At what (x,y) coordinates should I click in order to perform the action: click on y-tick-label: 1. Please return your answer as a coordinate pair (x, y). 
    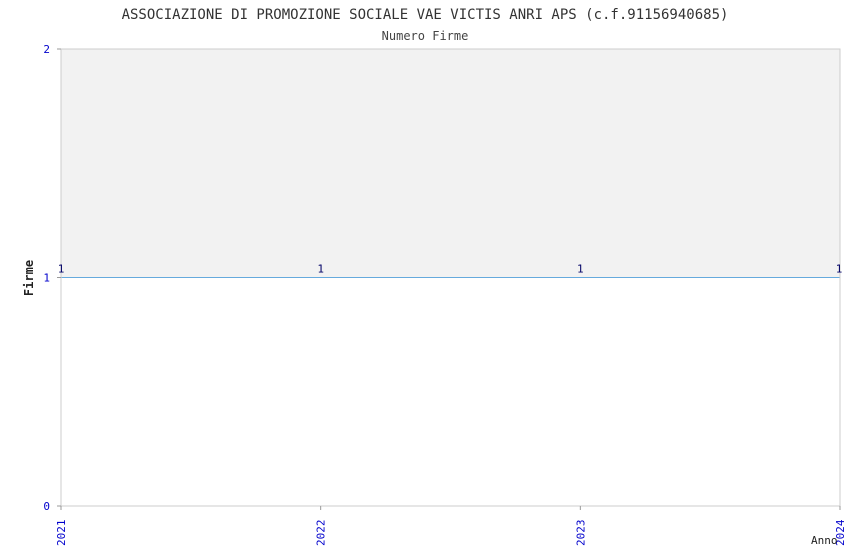
    Looking at the image, I should click on (46, 278).